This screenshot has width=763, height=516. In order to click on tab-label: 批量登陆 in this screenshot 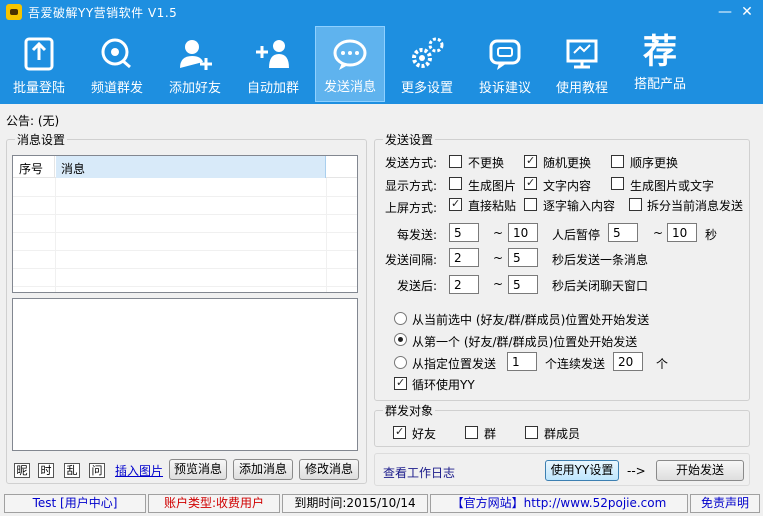, I will do `click(38, 88)`.